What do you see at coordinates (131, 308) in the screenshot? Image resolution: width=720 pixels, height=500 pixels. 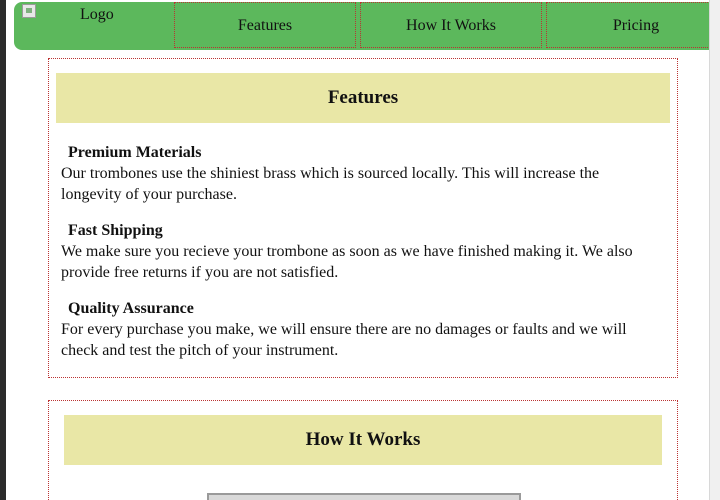 I see `feature-title: Quality Assurance` at bounding box center [131, 308].